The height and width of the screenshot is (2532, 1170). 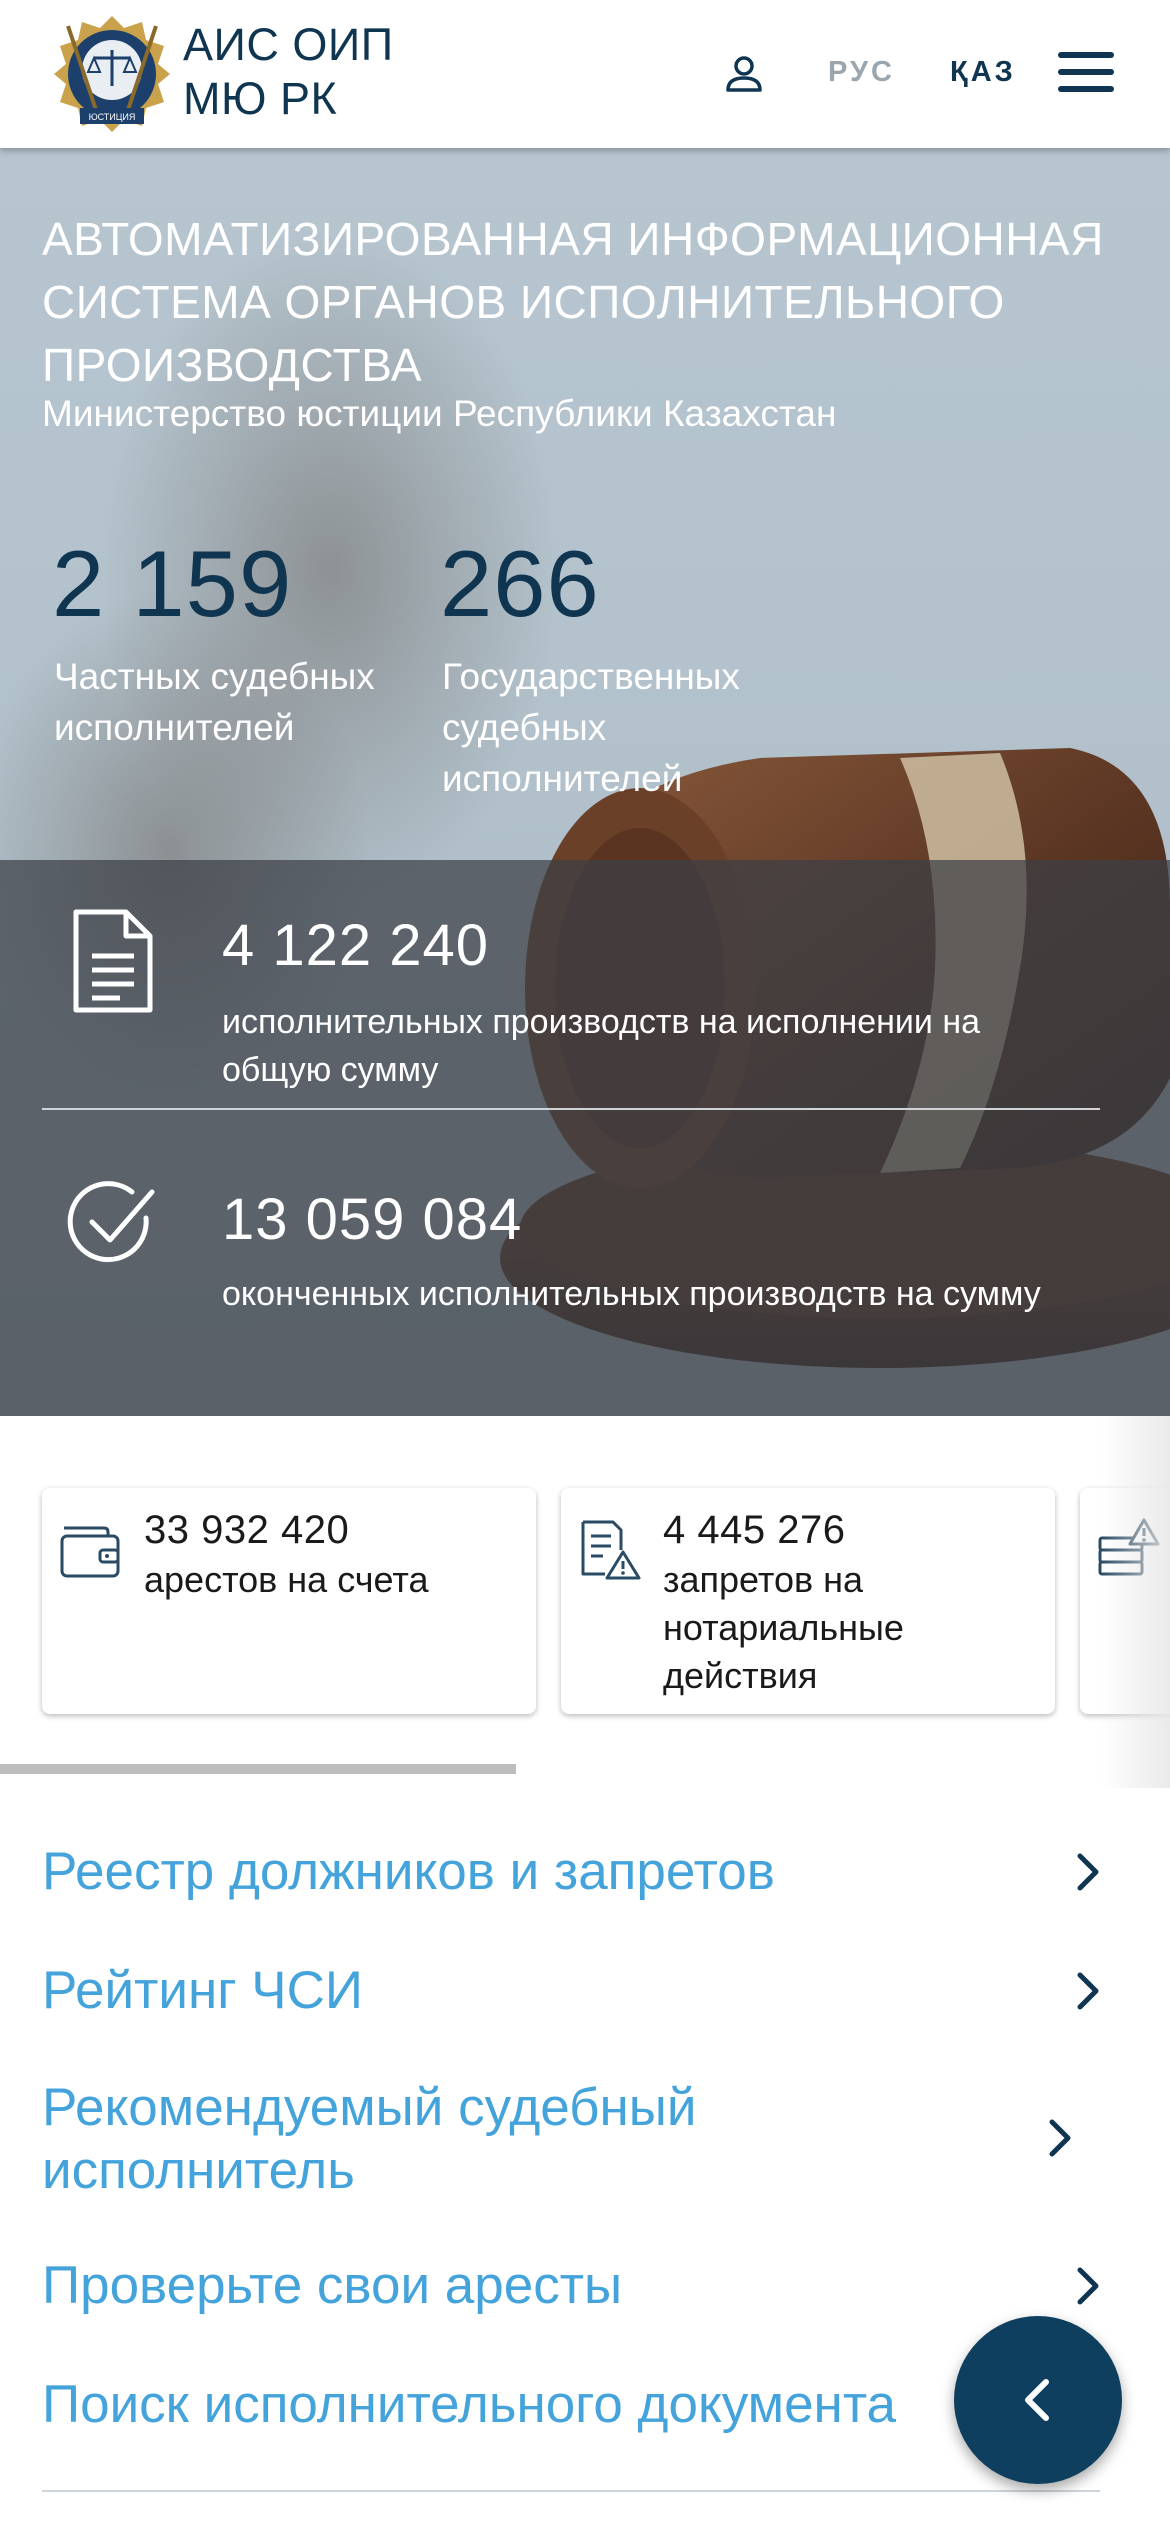 I want to click on hamburger-menu-icon, so click(x=1086, y=72).